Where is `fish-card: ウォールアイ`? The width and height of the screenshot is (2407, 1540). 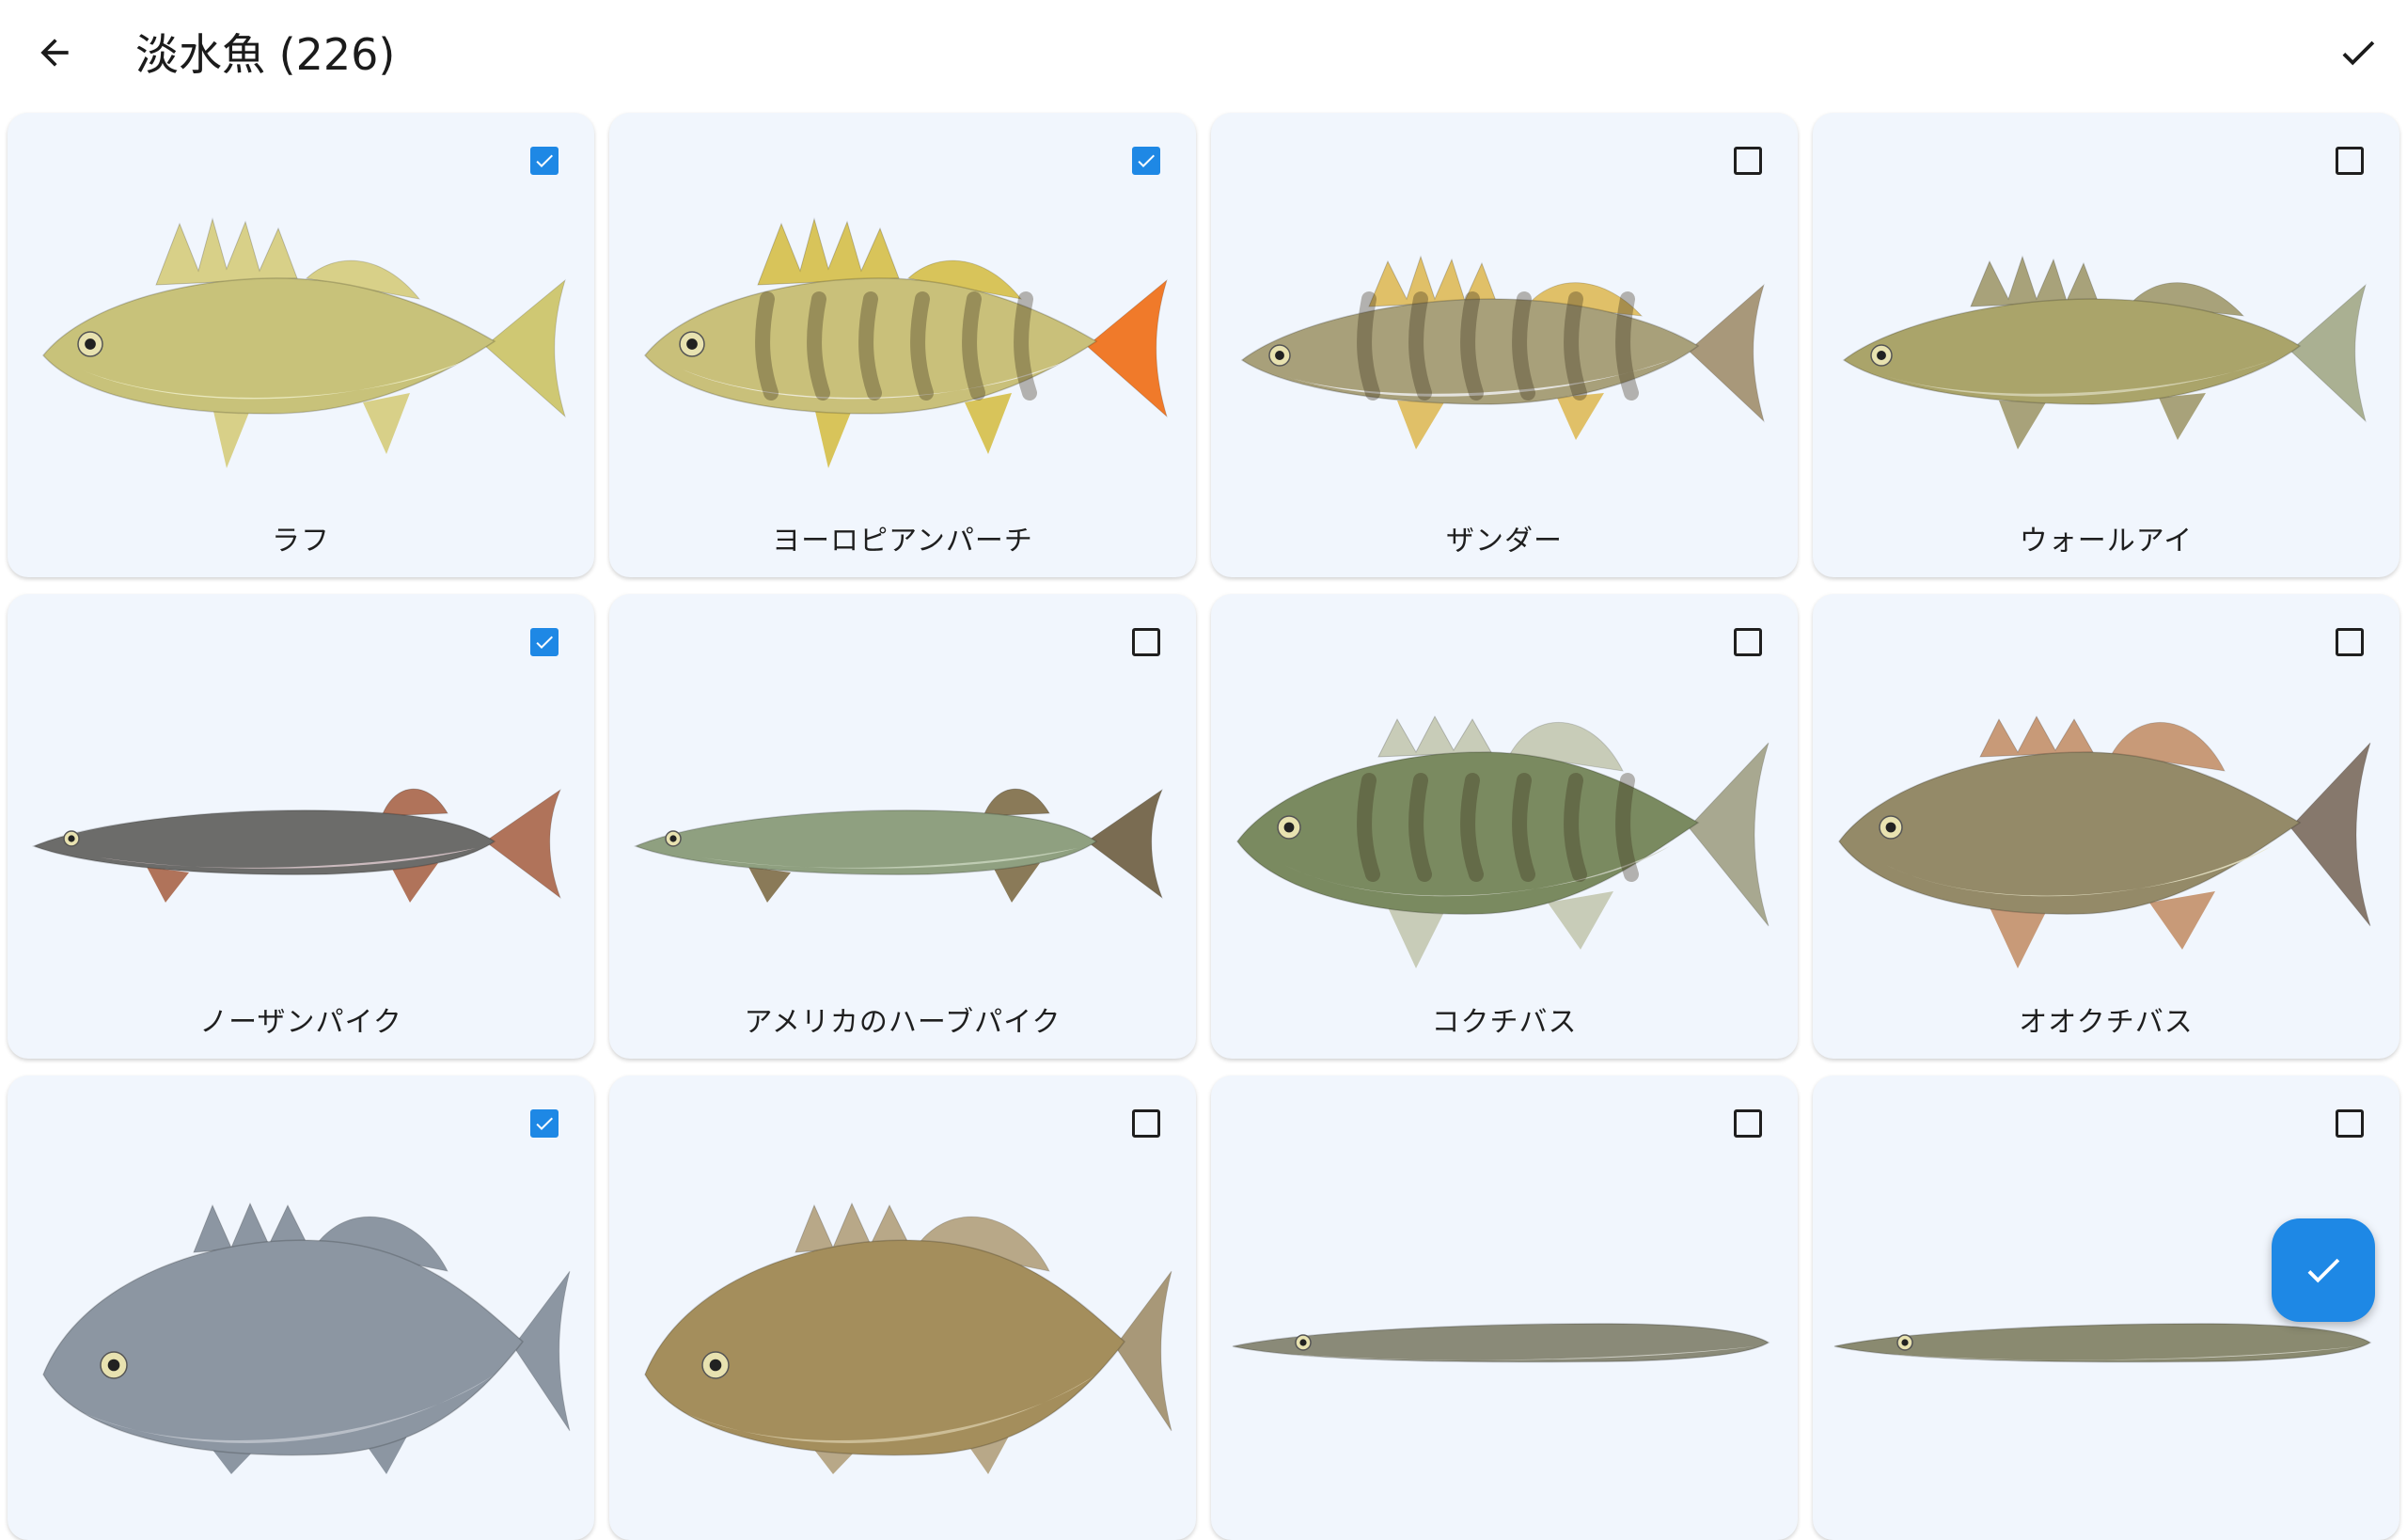 fish-card: ウォールアイ is located at coordinates (2106, 345).